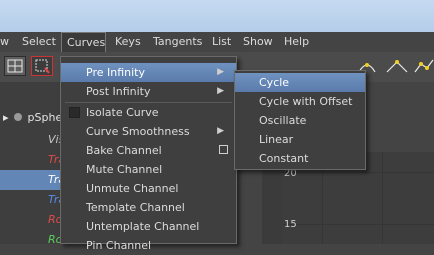  I want to click on move-keys-icon, so click(15, 66).